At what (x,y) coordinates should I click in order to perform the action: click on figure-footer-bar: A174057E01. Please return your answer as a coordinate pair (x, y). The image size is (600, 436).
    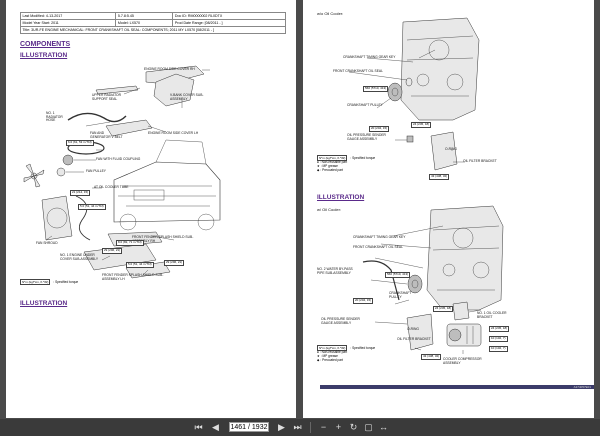
    Looking at the image, I should click on (457, 387).